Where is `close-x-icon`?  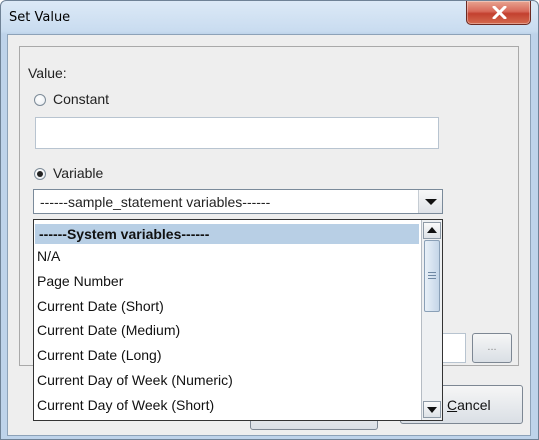 close-x-icon is located at coordinates (499, 12).